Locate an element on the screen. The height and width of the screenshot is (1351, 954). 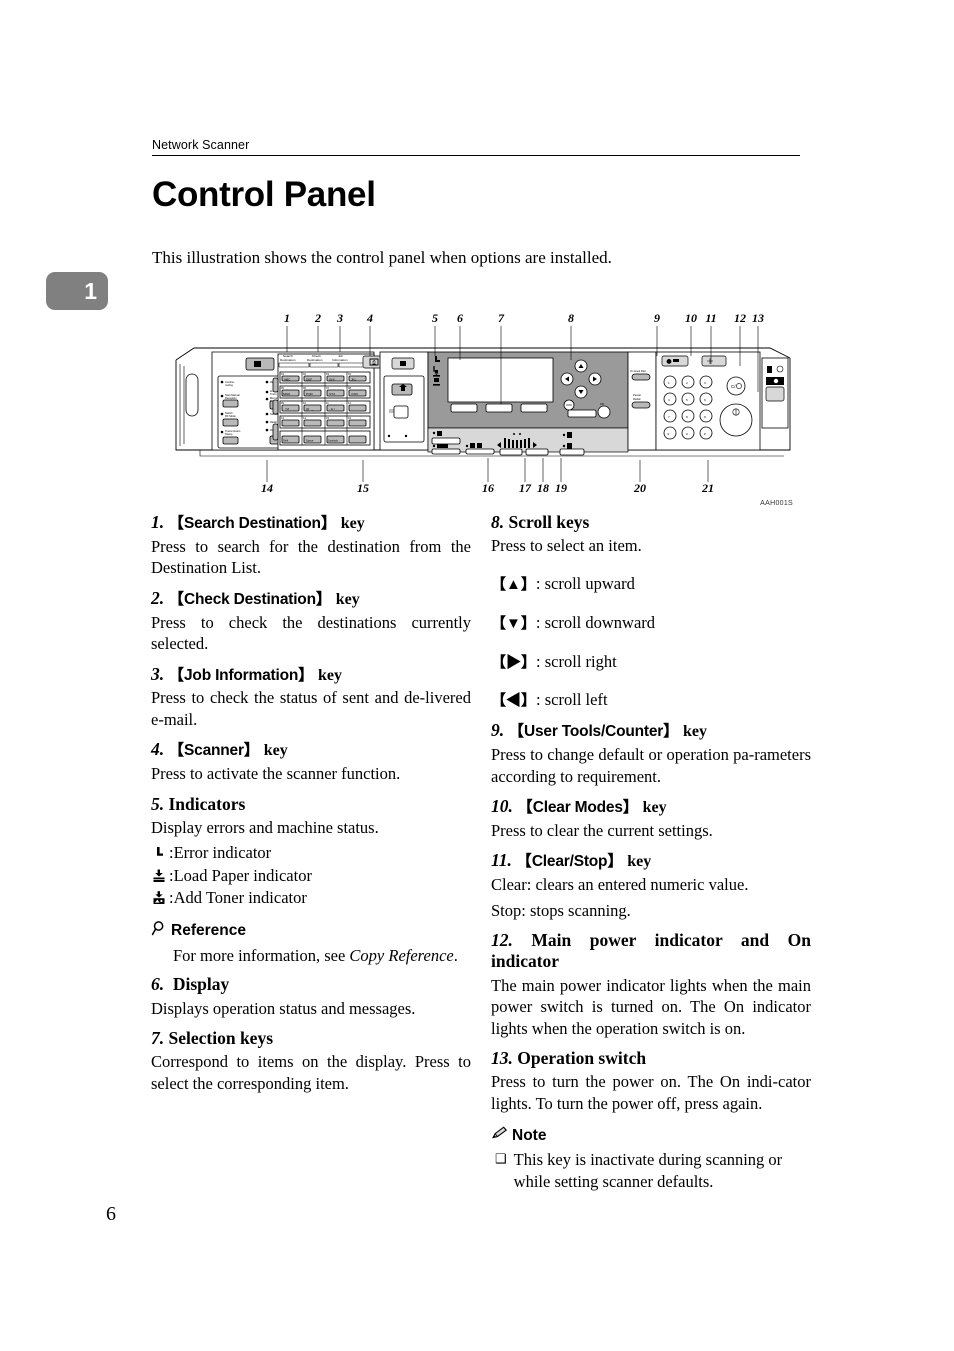
power-switch-area is located at coordinates (775, 393).